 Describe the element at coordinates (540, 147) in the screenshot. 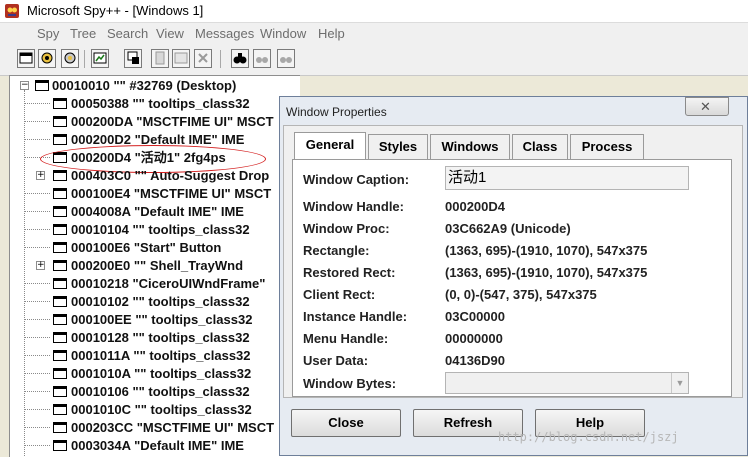

I see `tab-class: Class` at that location.